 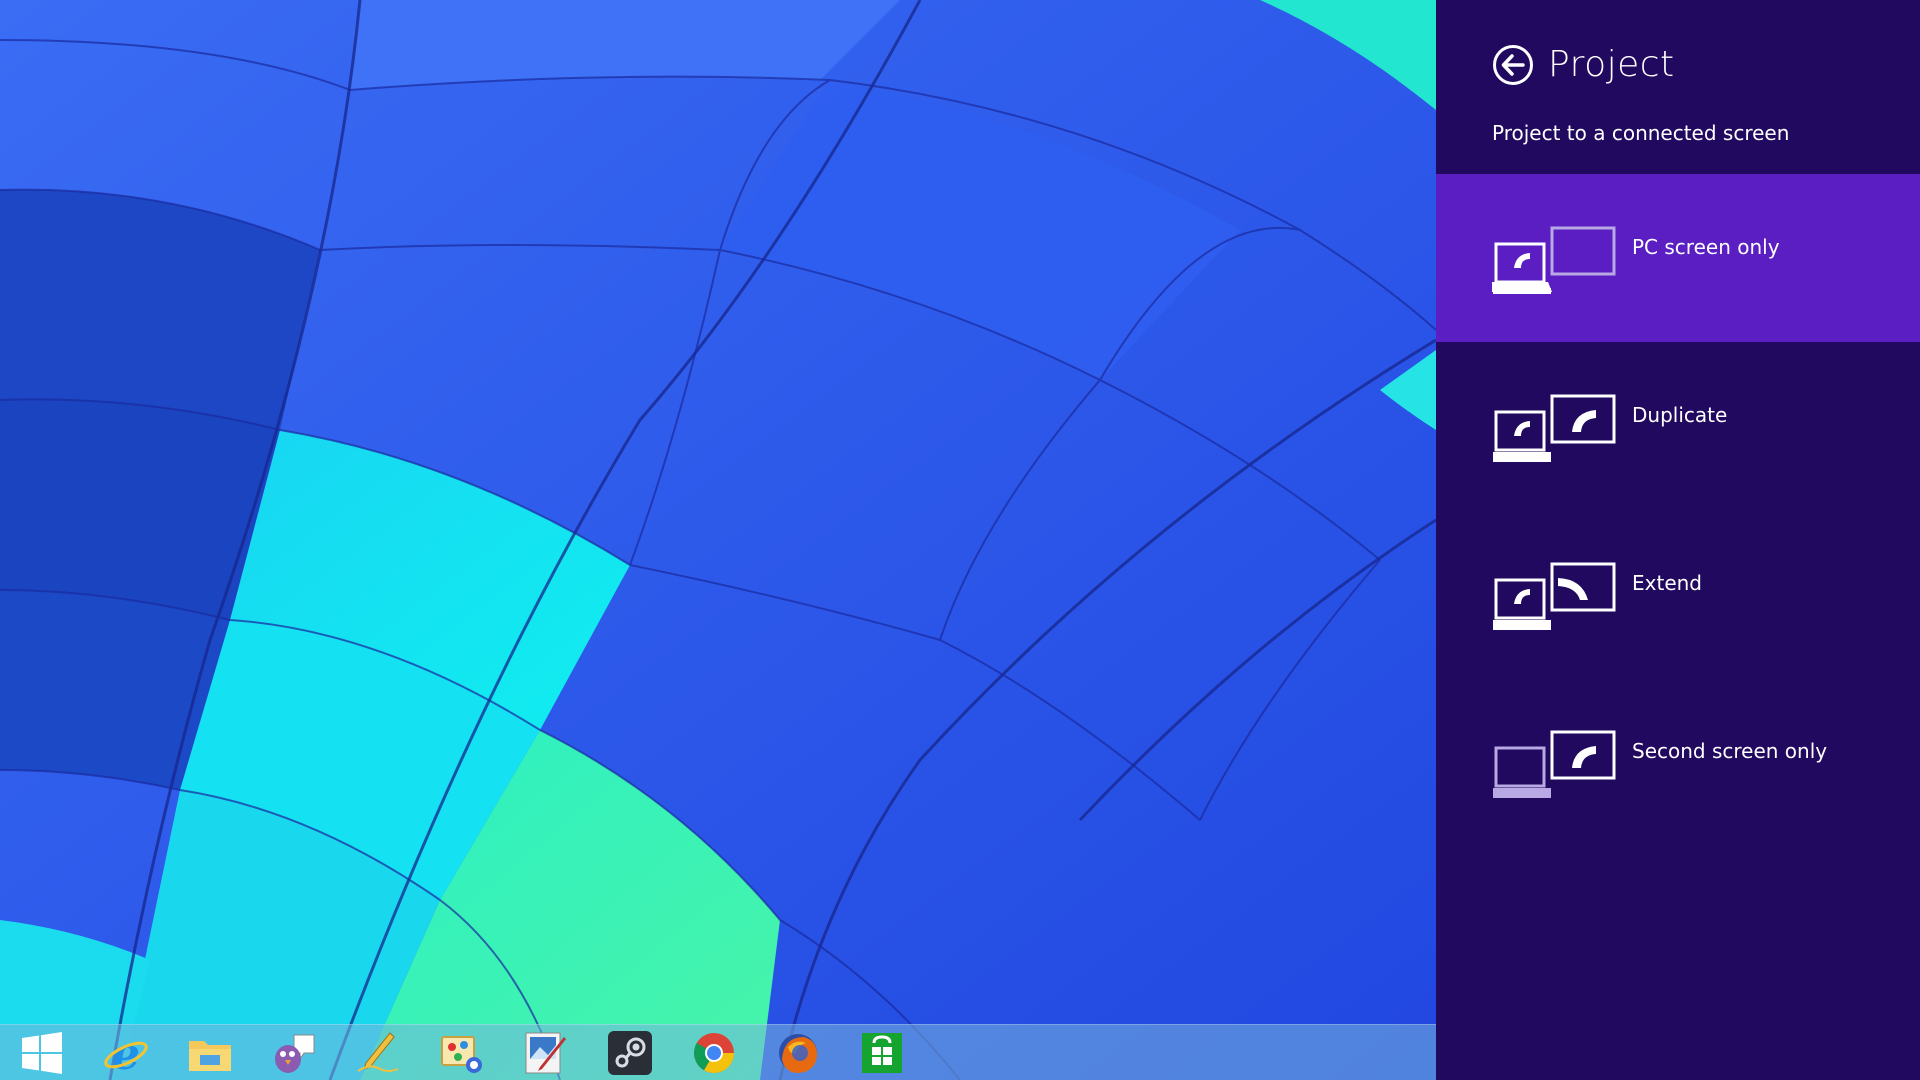 I want to click on taskbar-inkscape, so click(x=378, y=1052).